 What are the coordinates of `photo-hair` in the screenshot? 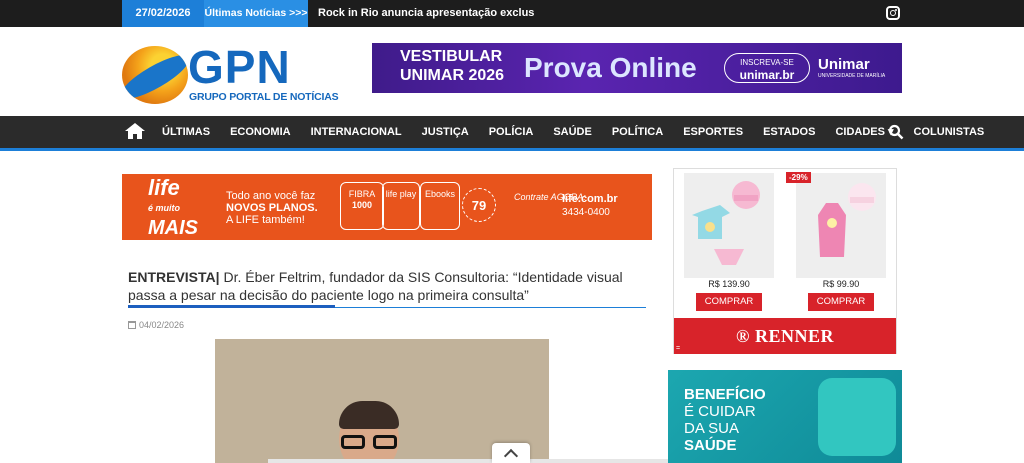 It's located at (369, 415).